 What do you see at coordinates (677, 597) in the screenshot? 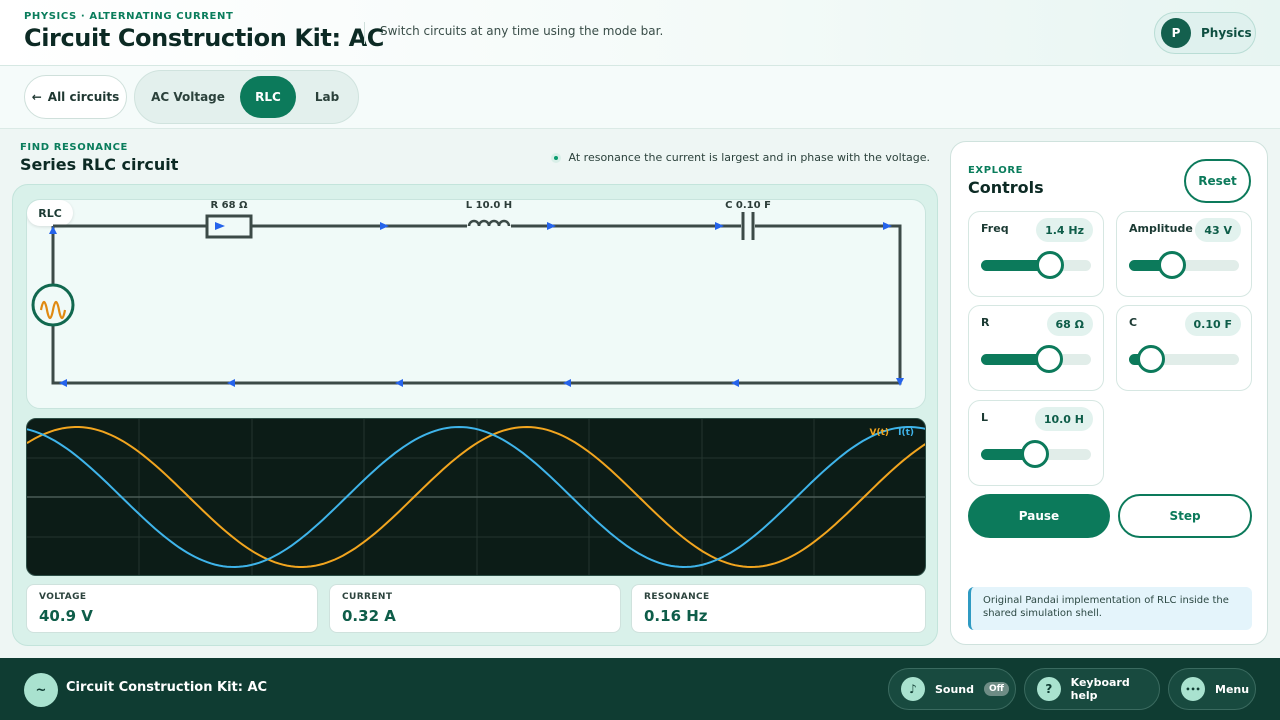
I see `resonance-label: RESONANCE` at bounding box center [677, 597].